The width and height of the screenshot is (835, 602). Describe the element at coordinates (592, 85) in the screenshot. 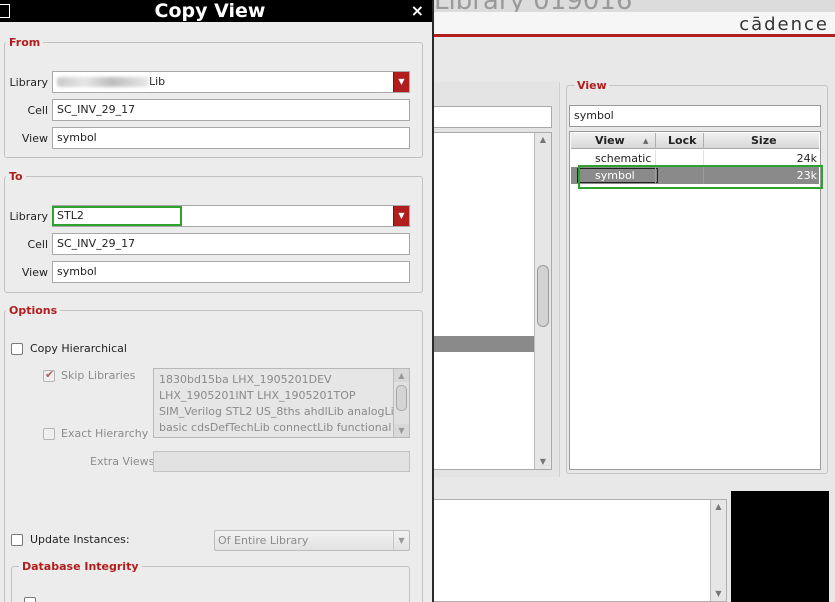

I see `view-panel-title: View` at that location.